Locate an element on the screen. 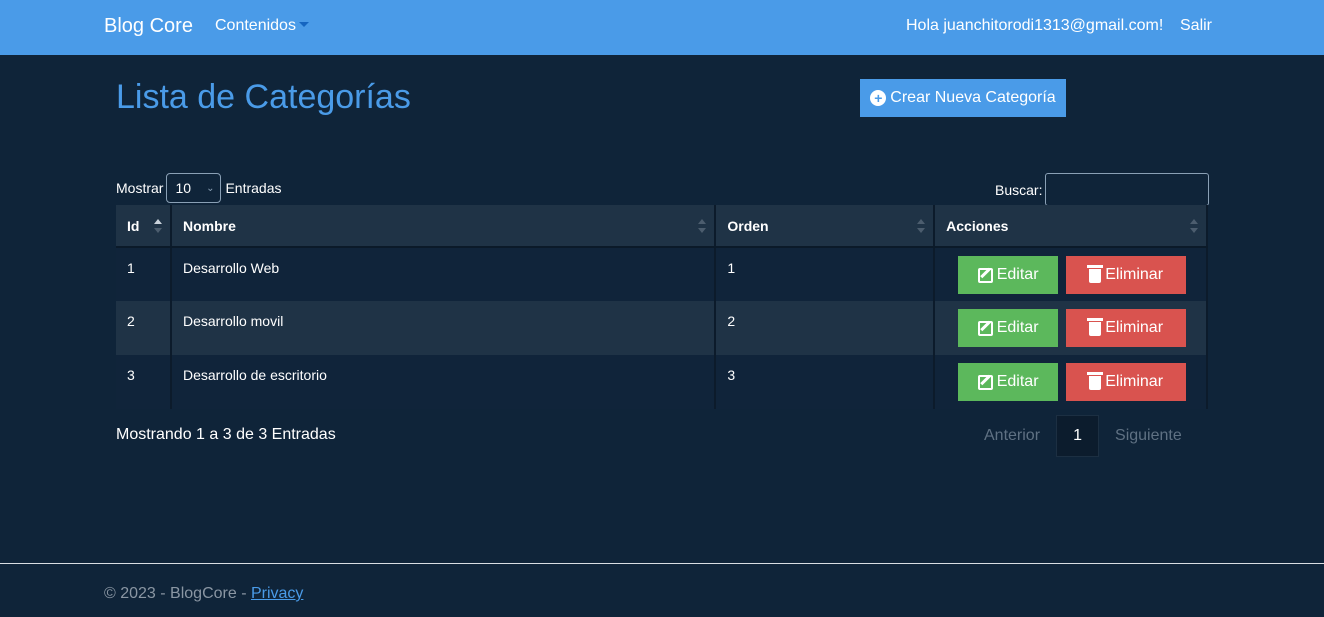 This screenshot has width=1324, height=617. user-greeting: Hola juanchitorodi1313@gmail.com! is located at coordinates (1034, 26).